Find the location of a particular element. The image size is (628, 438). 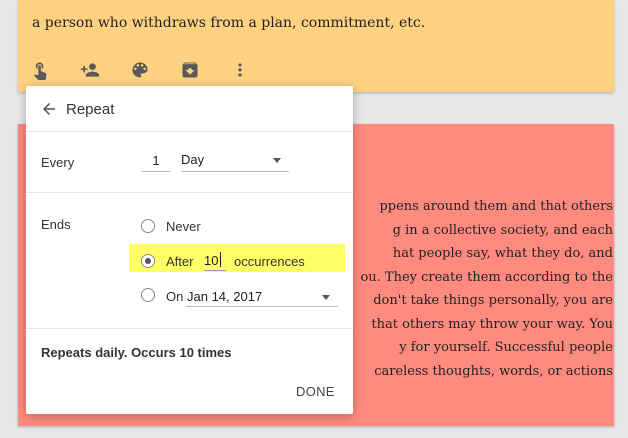

note-line: ou. They create them according to the is located at coordinates (486, 277).